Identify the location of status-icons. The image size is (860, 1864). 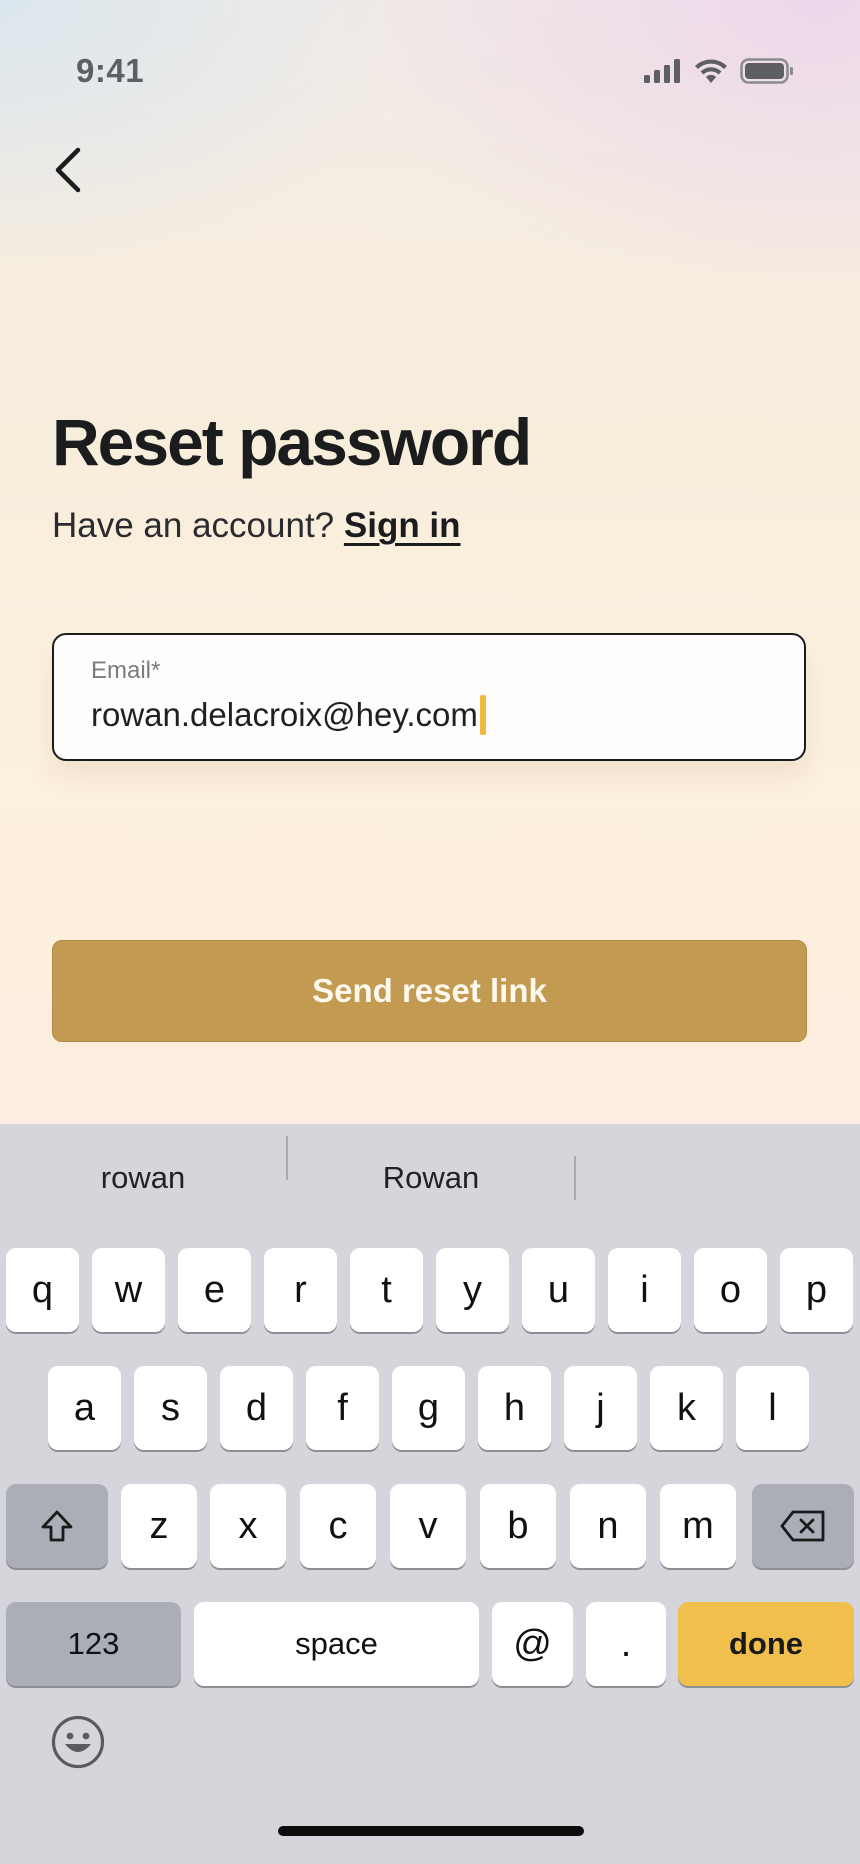
(719, 71).